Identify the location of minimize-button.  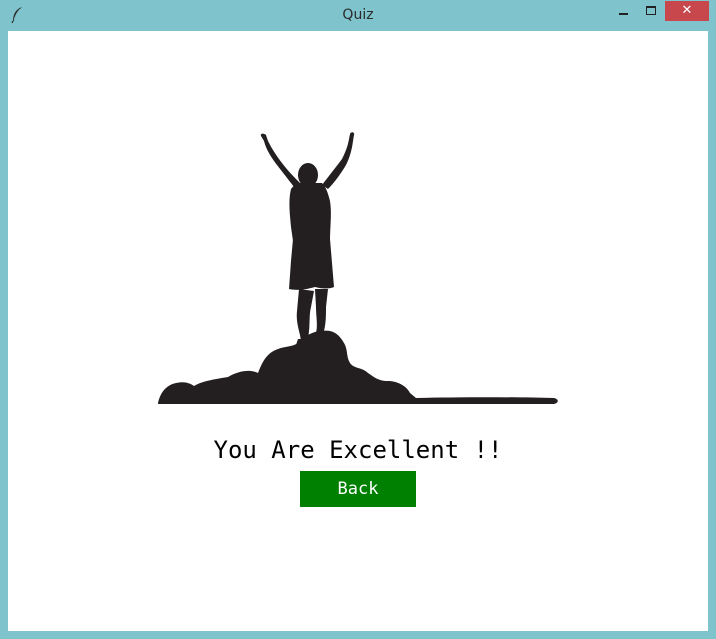
(623, 11).